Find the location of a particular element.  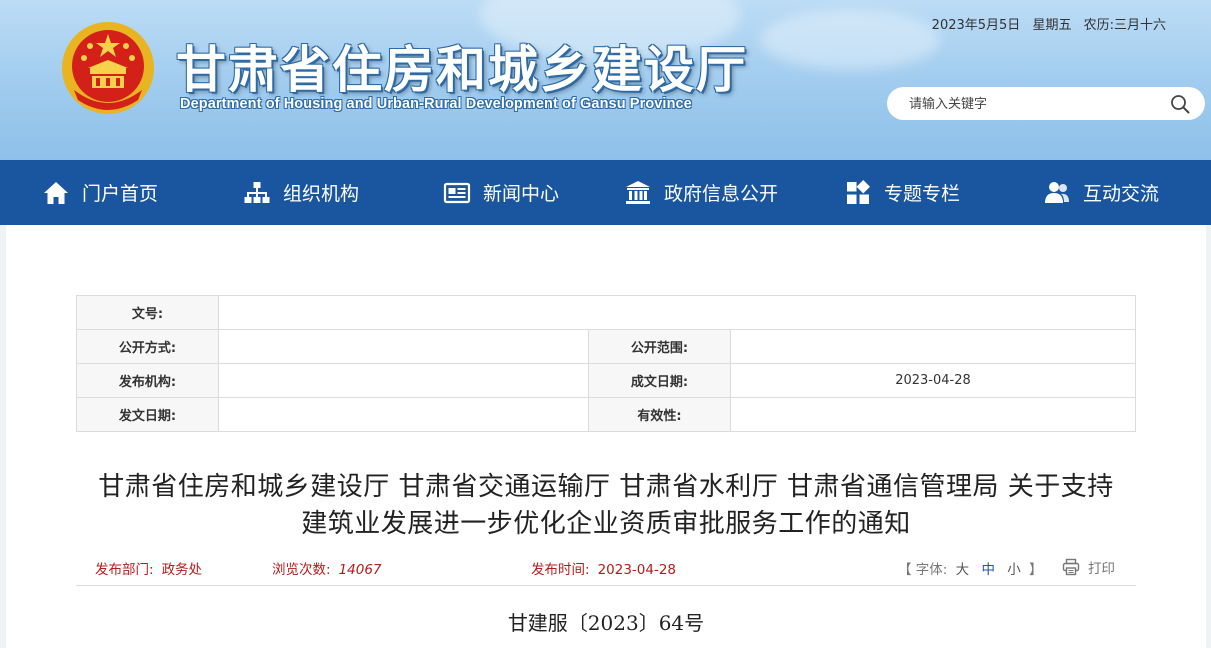

validity-label: 有效性: is located at coordinates (659, 414).